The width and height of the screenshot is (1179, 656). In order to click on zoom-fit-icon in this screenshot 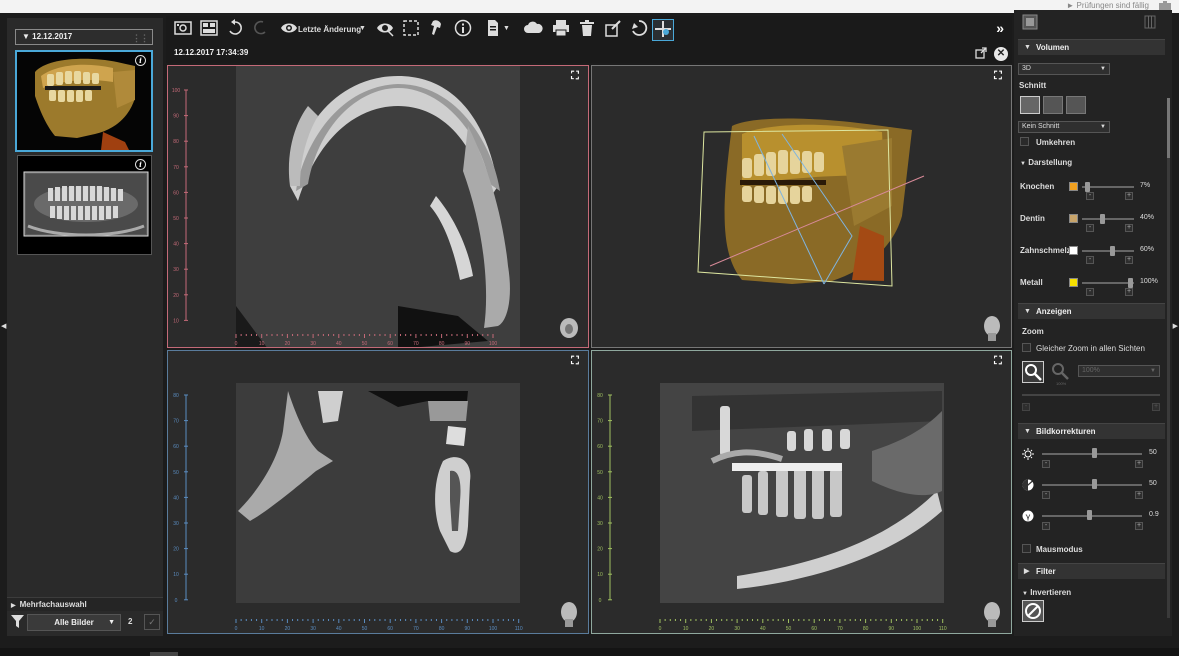, I will do `click(1061, 372)`.